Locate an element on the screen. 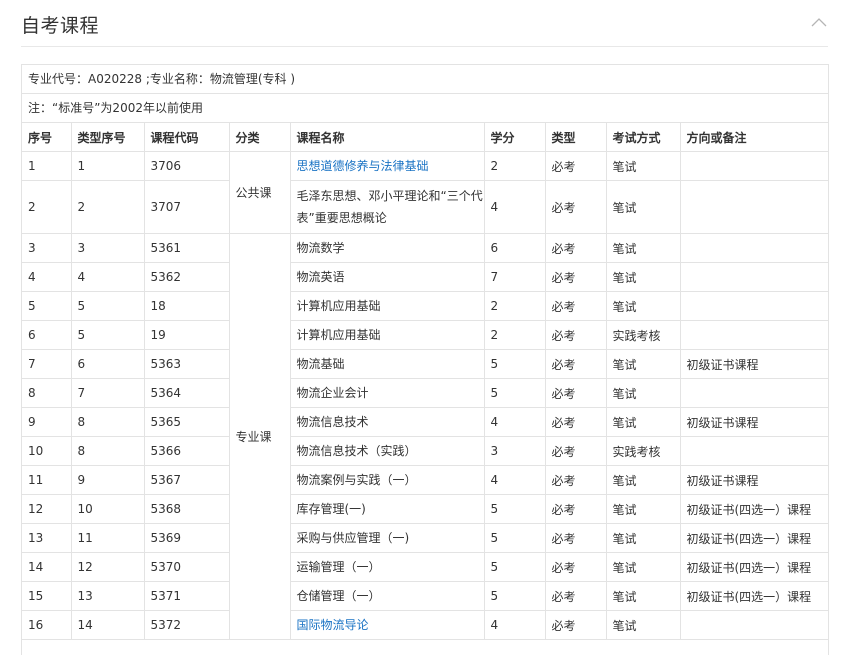  course-code: 5371 is located at coordinates (186, 596).